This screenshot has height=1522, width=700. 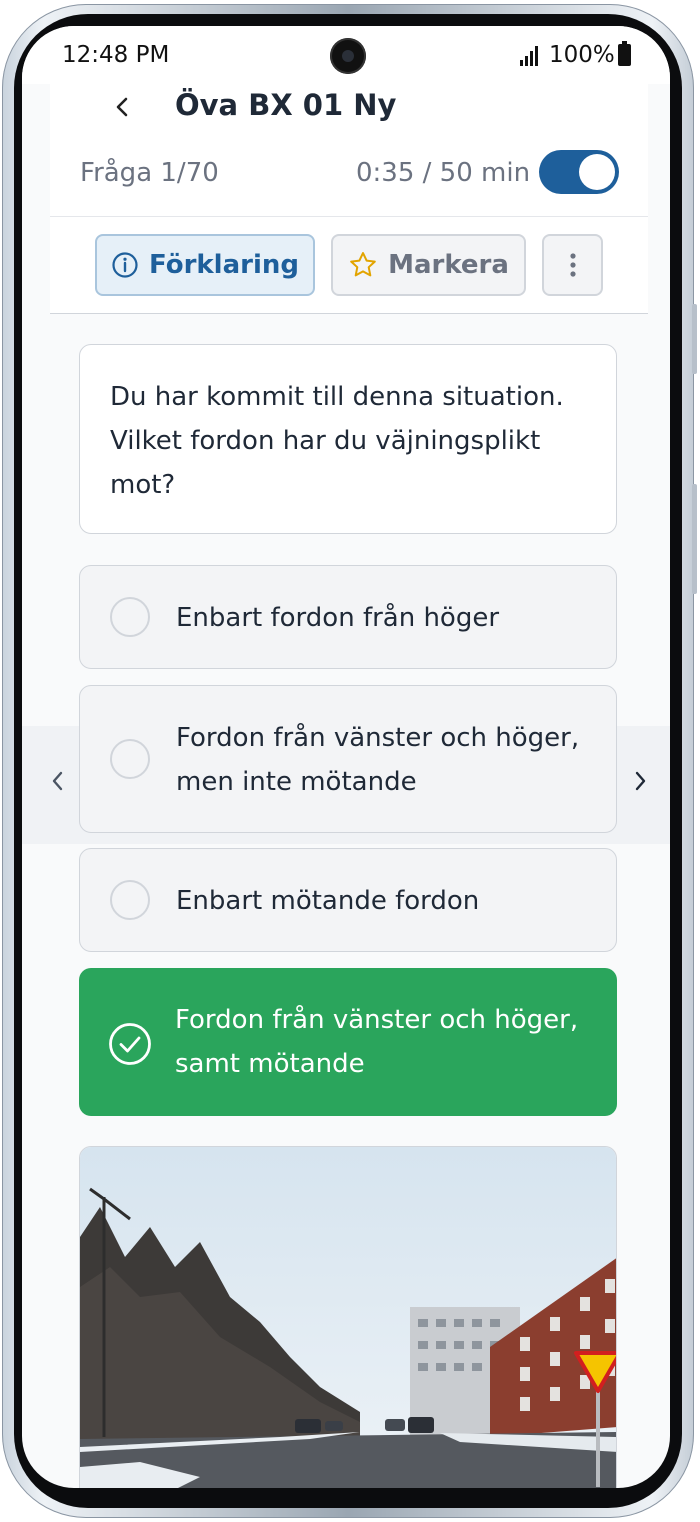 I want to click on battery-icon, so click(x=624, y=53).